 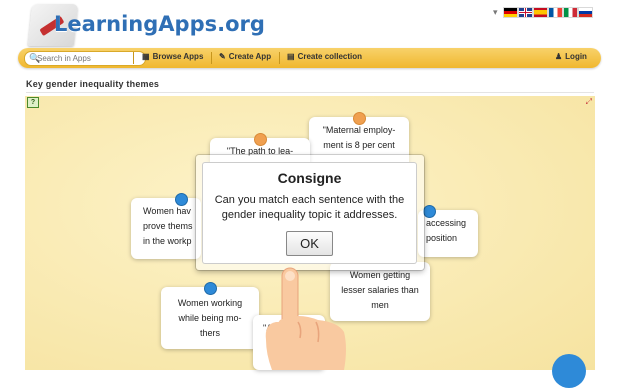 I want to click on language-dropdown-icon: ▾, so click(x=495, y=12).